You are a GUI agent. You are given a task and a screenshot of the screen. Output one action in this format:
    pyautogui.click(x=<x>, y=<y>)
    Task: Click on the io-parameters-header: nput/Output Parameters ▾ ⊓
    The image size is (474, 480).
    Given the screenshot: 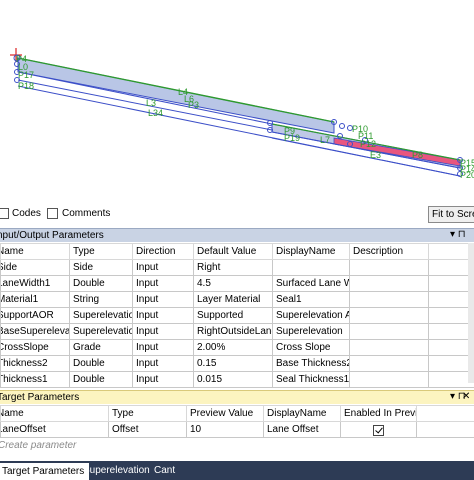 What is the action you would take?
    pyautogui.click(x=237, y=235)
    